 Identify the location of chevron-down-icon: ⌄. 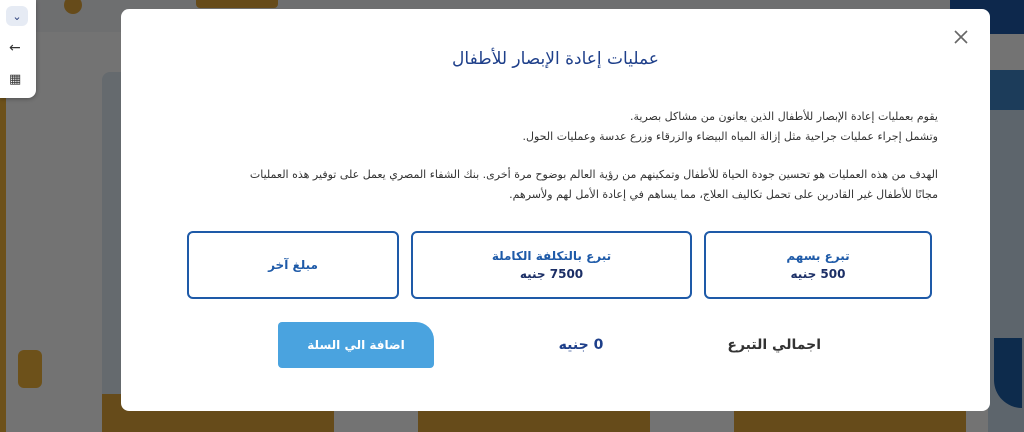
(17, 16).